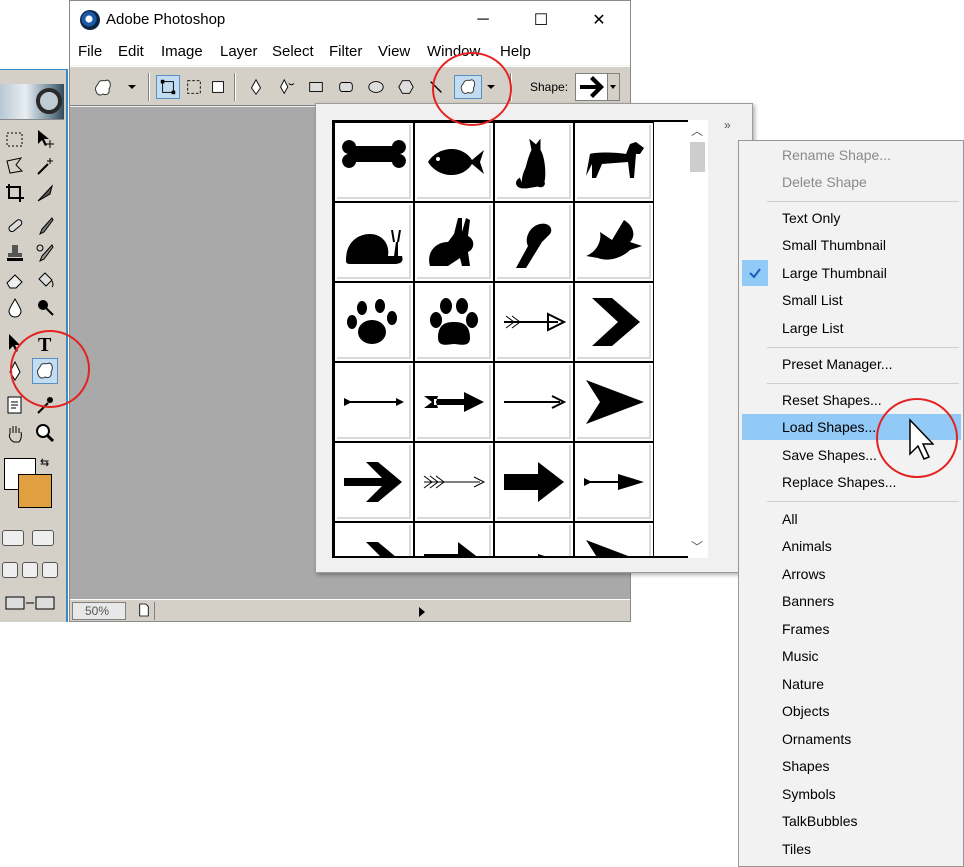 The width and height of the screenshot is (964, 867). What do you see at coordinates (534, 242) in the screenshot?
I see `shape-thumbnail-bird` at bounding box center [534, 242].